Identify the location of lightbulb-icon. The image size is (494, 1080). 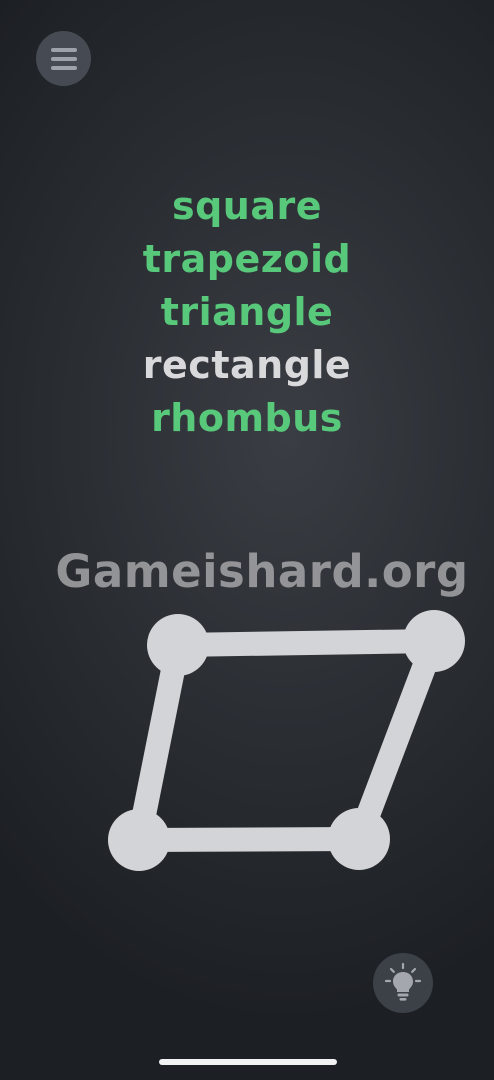
(403, 981).